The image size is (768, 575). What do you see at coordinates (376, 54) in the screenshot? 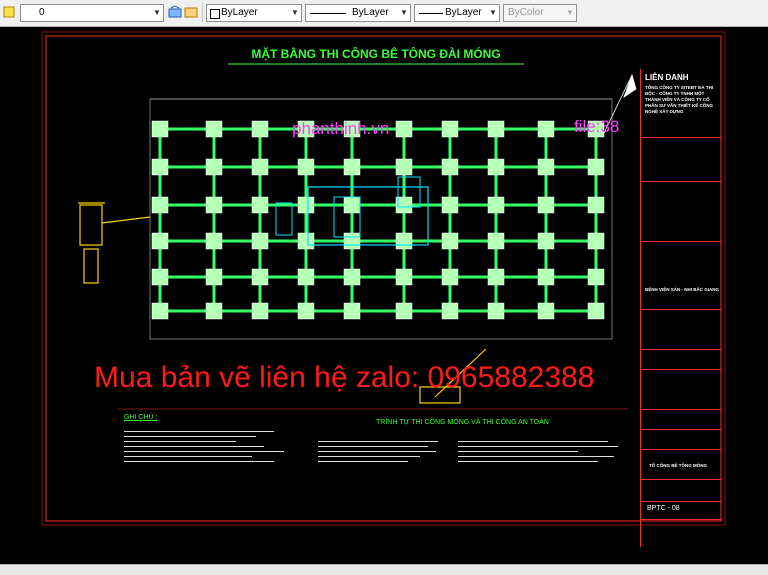
I see `drawing-title: MẶT BẰNG THI CÔNG BÊ TÔNG ĐÀI MÓNG` at bounding box center [376, 54].